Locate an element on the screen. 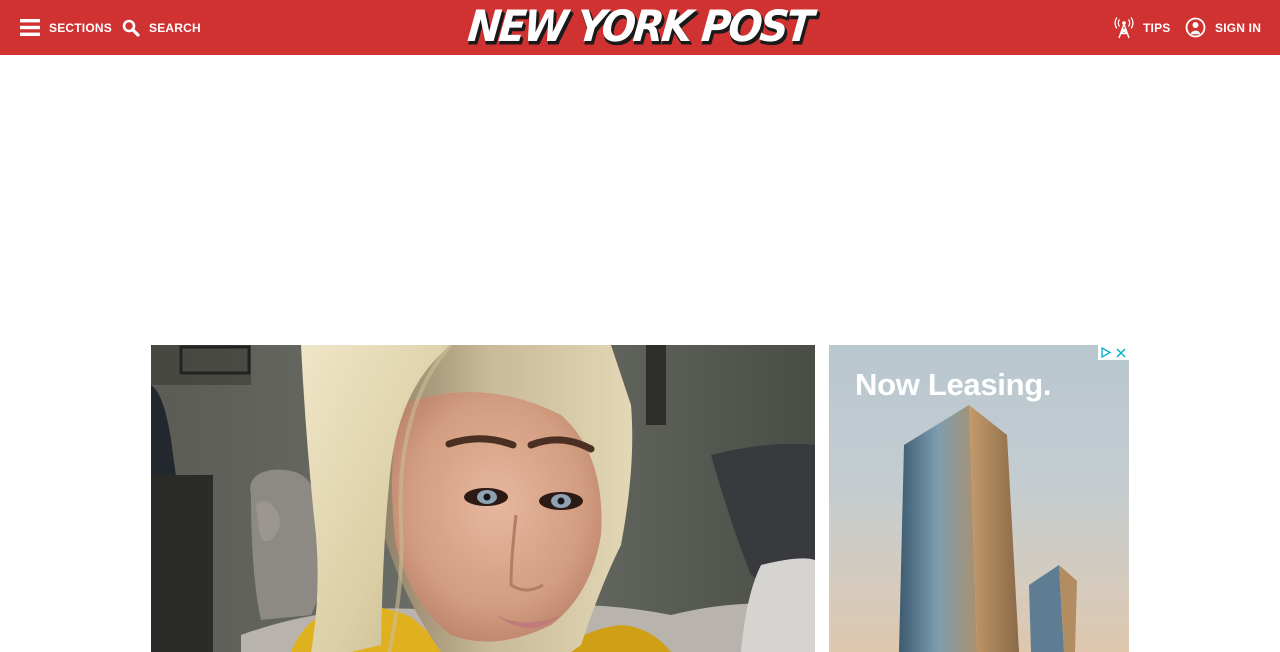  sections-menu-button: SECTIONS is located at coordinates (66, 27).